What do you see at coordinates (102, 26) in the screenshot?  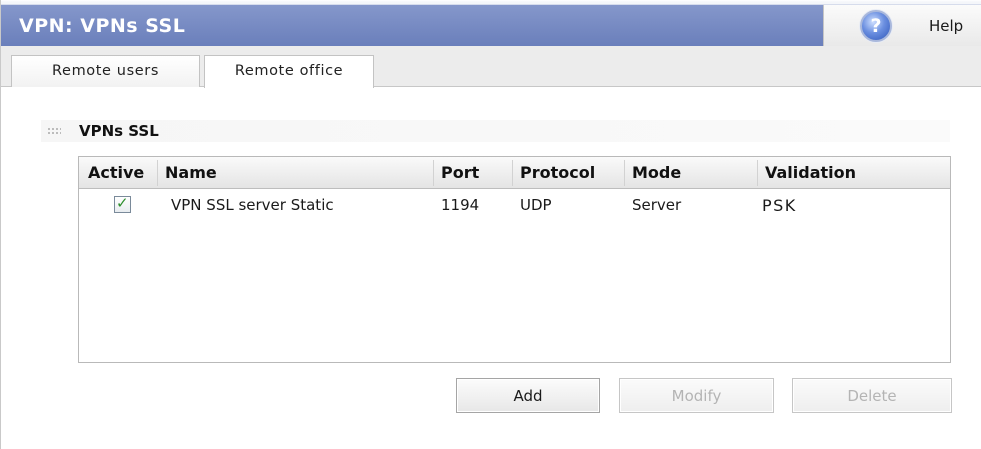 I see `window-title: VPN: VPNs SSL` at bounding box center [102, 26].